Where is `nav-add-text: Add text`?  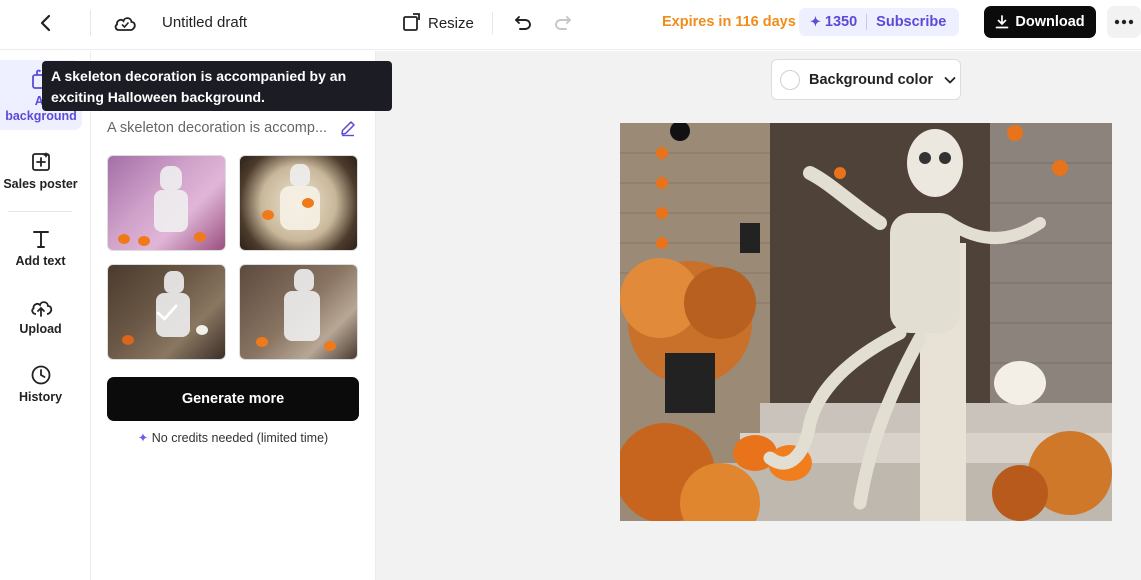
nav-add-text: Add text is located at coordinates (40, 248).